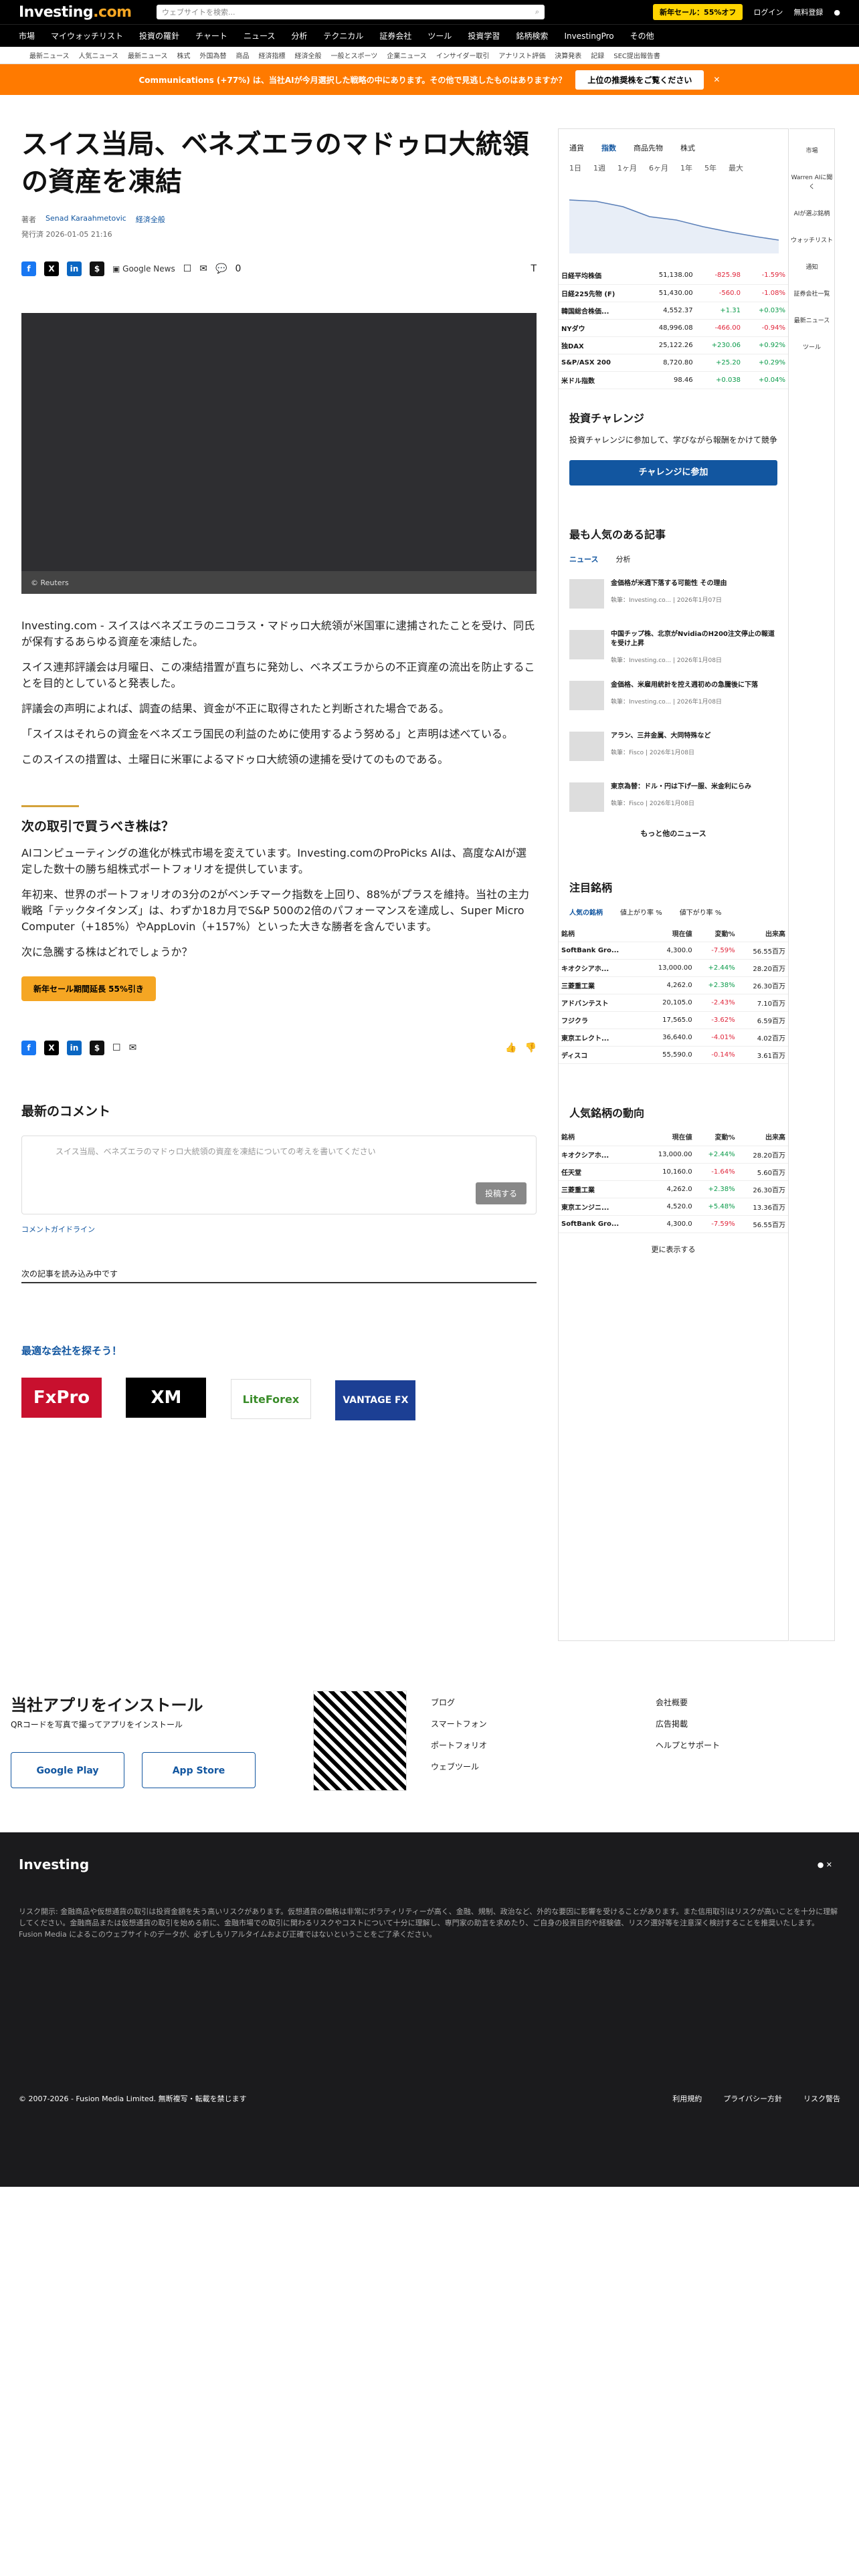 The width and height of the screenshot is (859, 2576). I want to click on thumbs-down-icon: 👎, so click(531, 1048).